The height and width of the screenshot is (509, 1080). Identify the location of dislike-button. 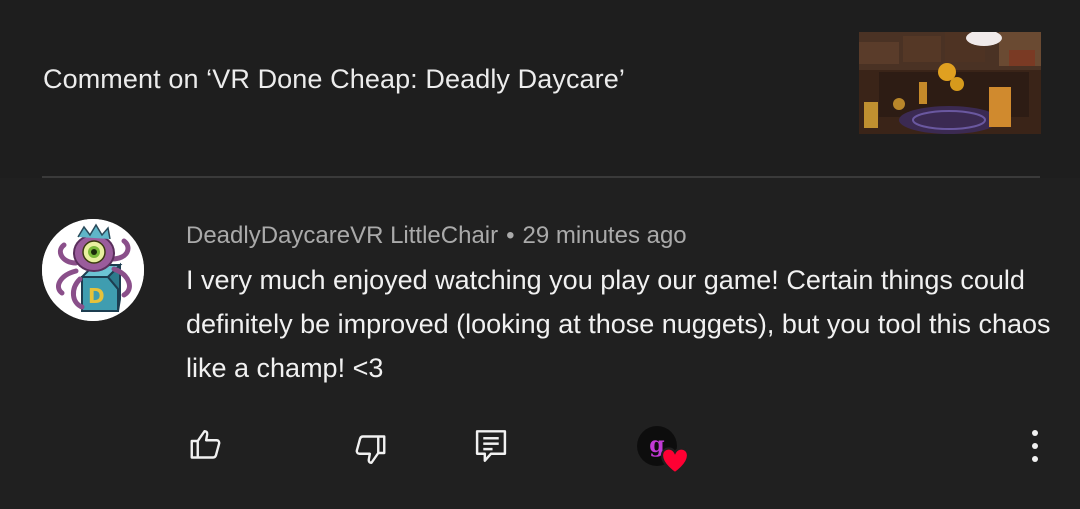
(370, 450).